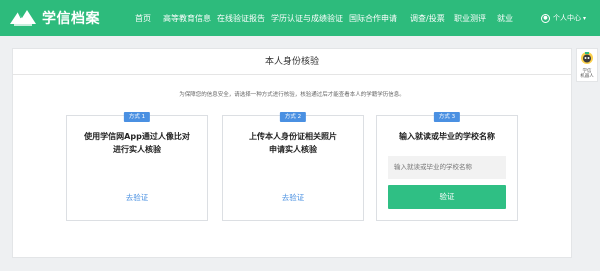 Image resolution: width=600 pixels, height=271 pixels. What do you see at coordinates (293, 143) in the screenshot?
I see `method-description: 上传本人身份证相关照片 申请实人核验` at bounding box center [293, 143].